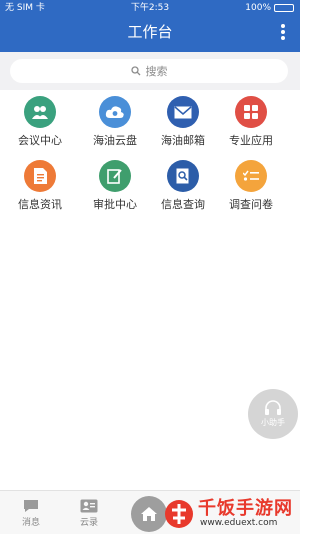 The width and height of the screenshot is (320, 534). What do you see at coordinates (115, 204) in the screenshot?
I see `app-label: 审批中心` at bounding box center [115, 204].